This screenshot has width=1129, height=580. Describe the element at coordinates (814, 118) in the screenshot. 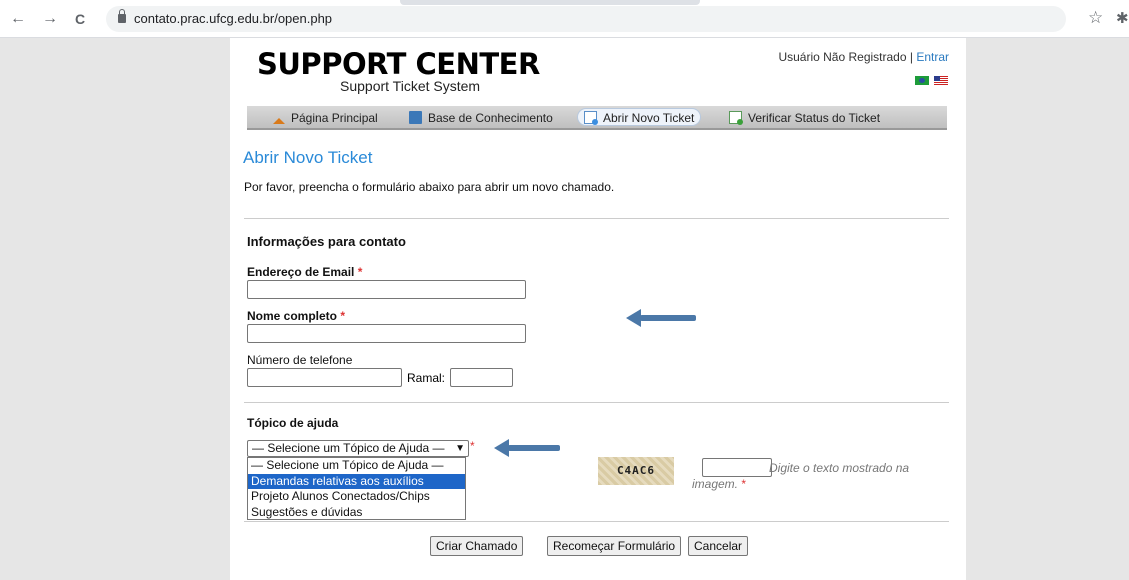

I see `nav-item-label: Verificar Status do Ticket` at that location.